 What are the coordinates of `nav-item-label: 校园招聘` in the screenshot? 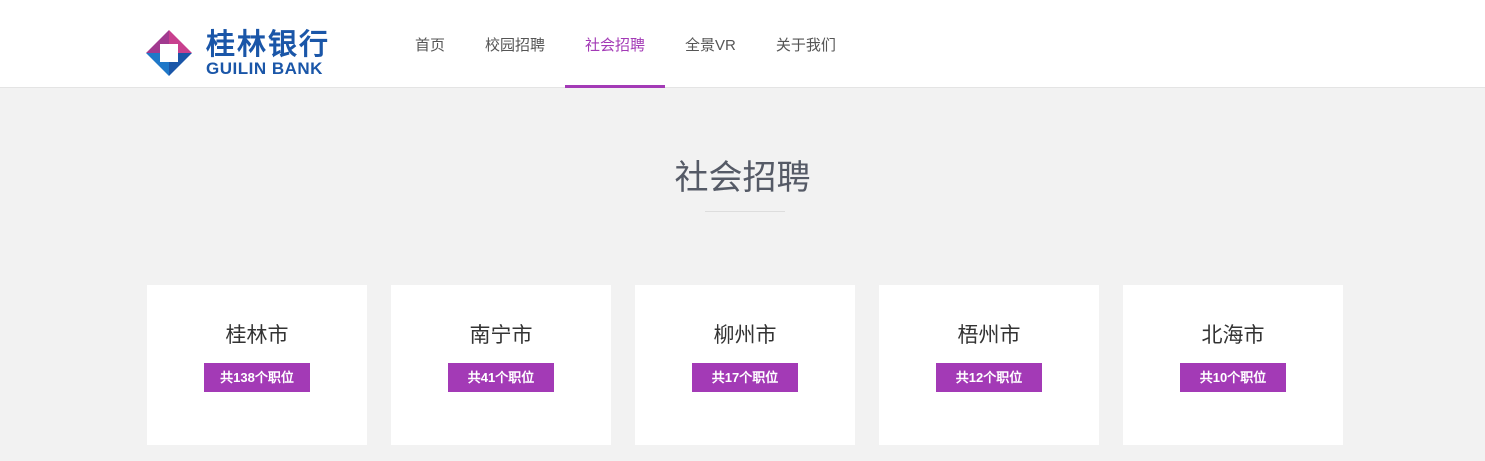 It's located at (515, 45).